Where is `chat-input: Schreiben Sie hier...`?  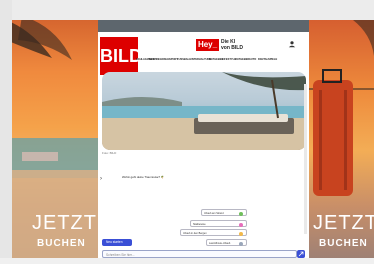
chat-input: Schreiben Sie hier... is located at coordinates (199, 254).